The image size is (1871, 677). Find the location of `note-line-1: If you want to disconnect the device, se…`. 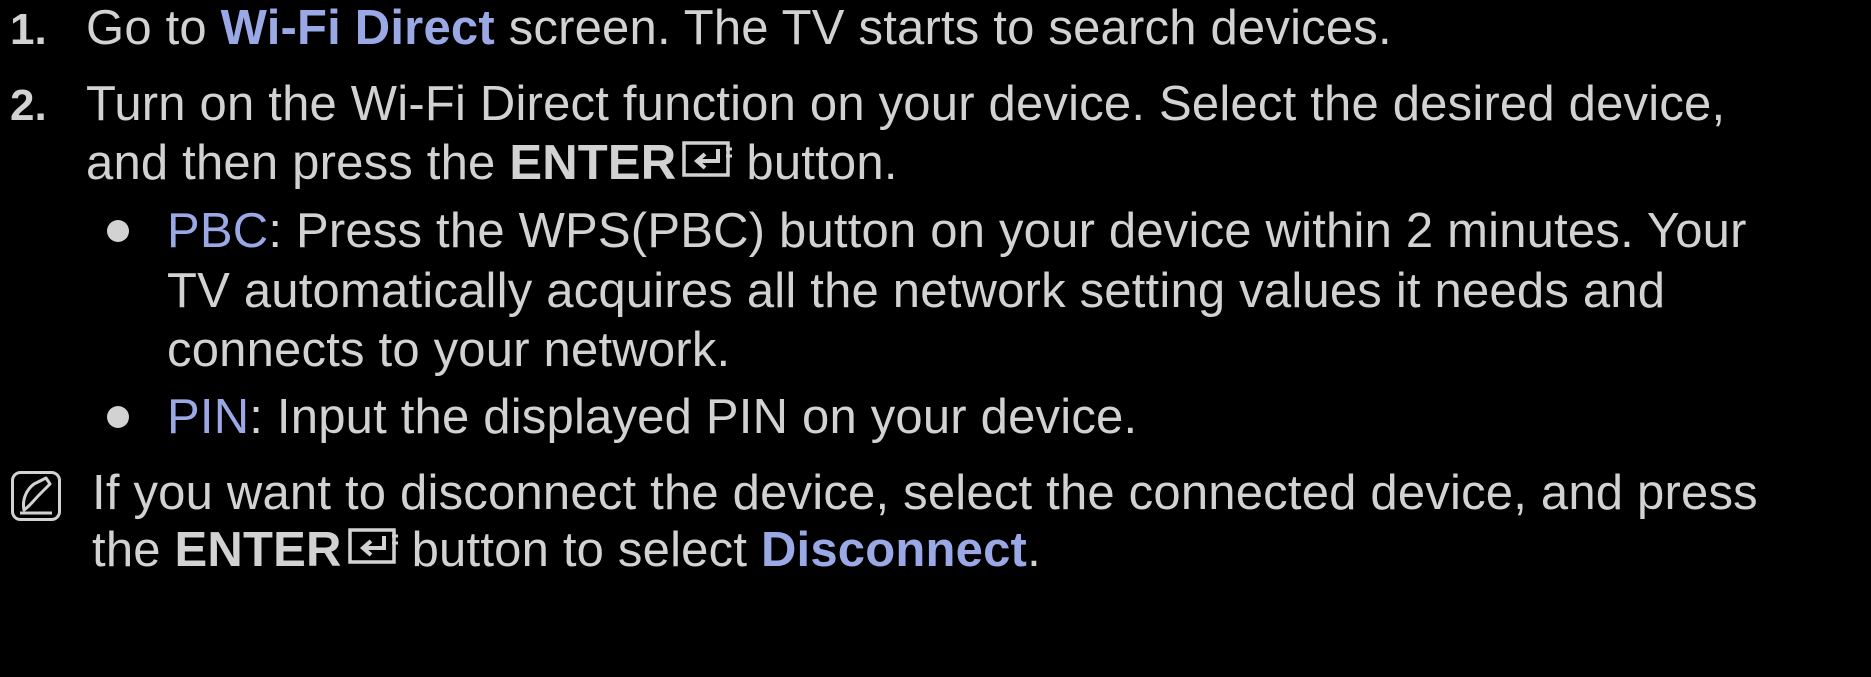

note-line-1: If you want to disconnect the device, se… is located at coordinates (925, 493).